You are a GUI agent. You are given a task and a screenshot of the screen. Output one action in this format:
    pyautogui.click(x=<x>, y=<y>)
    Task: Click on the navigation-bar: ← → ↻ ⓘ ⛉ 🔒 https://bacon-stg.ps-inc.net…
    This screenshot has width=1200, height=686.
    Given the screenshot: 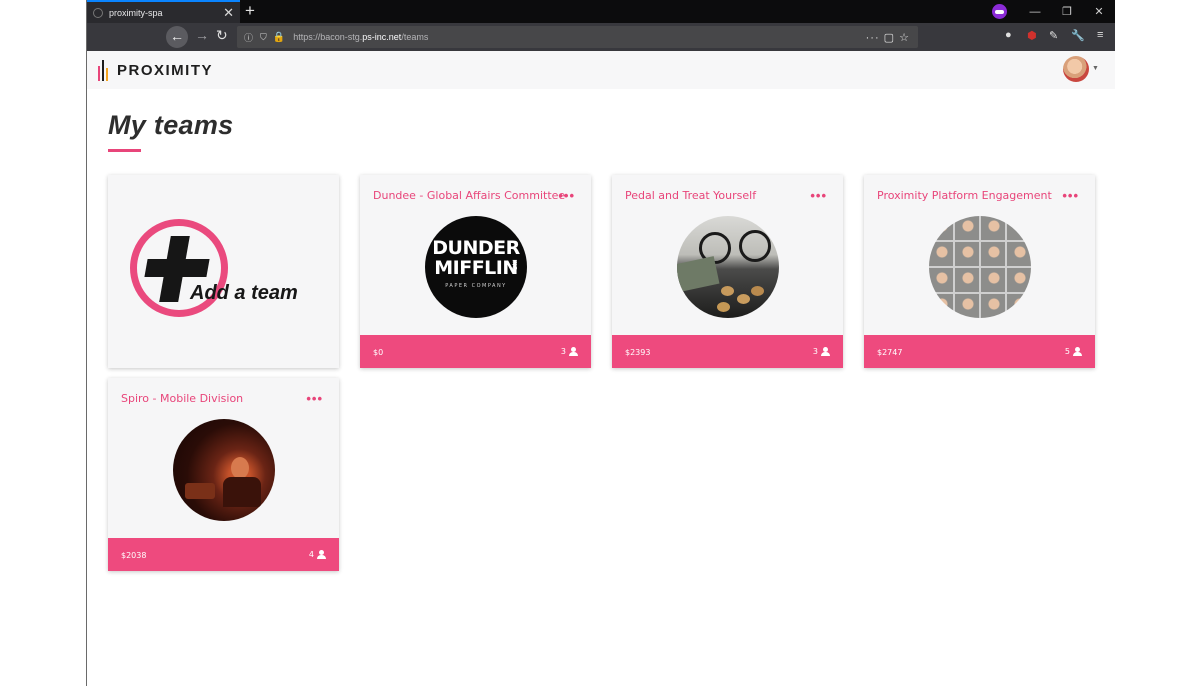 What is the action you would take?
    pyautogui.click(x=601, y=37)
    